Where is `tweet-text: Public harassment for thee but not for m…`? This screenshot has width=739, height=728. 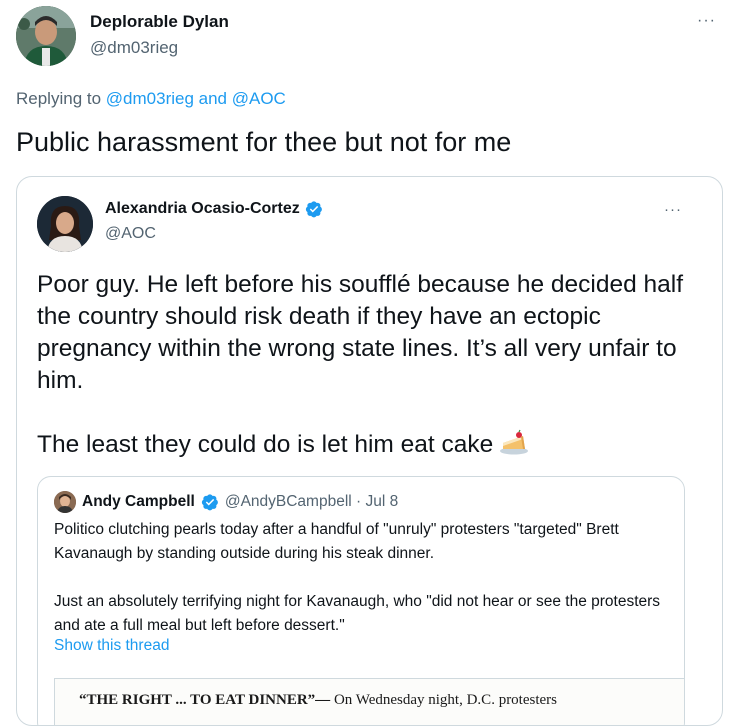 tweet-text: Public harassment for thee but not for m… is located at coordinates (264, 142).